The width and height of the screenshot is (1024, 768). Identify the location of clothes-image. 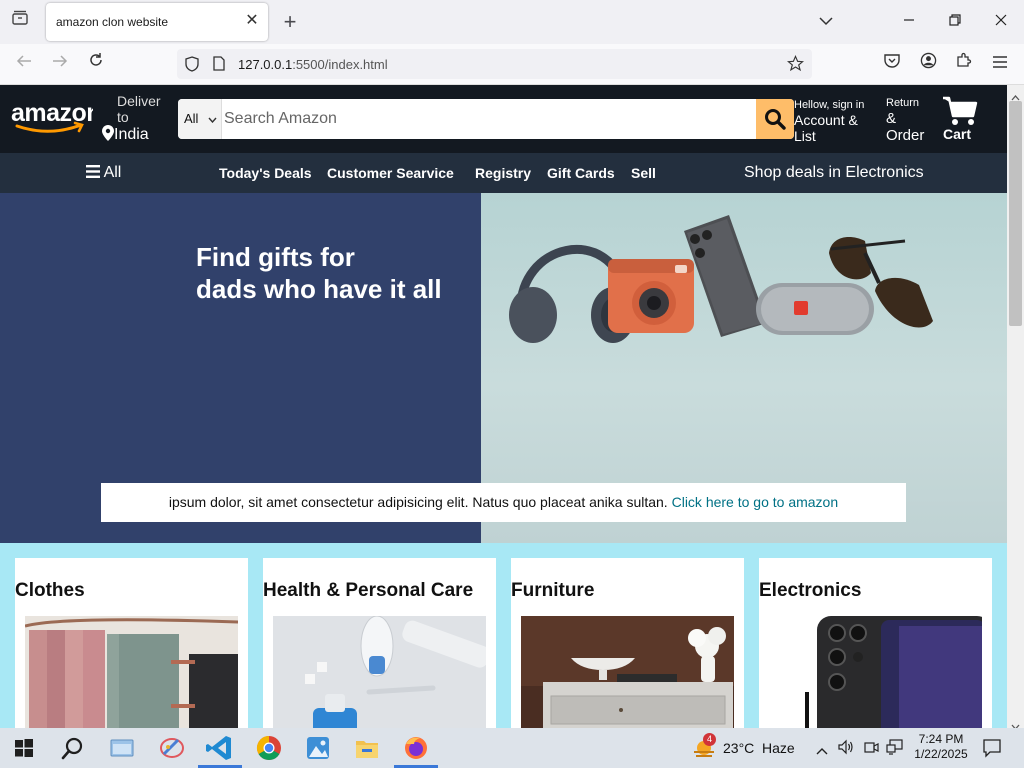
(131, 672).